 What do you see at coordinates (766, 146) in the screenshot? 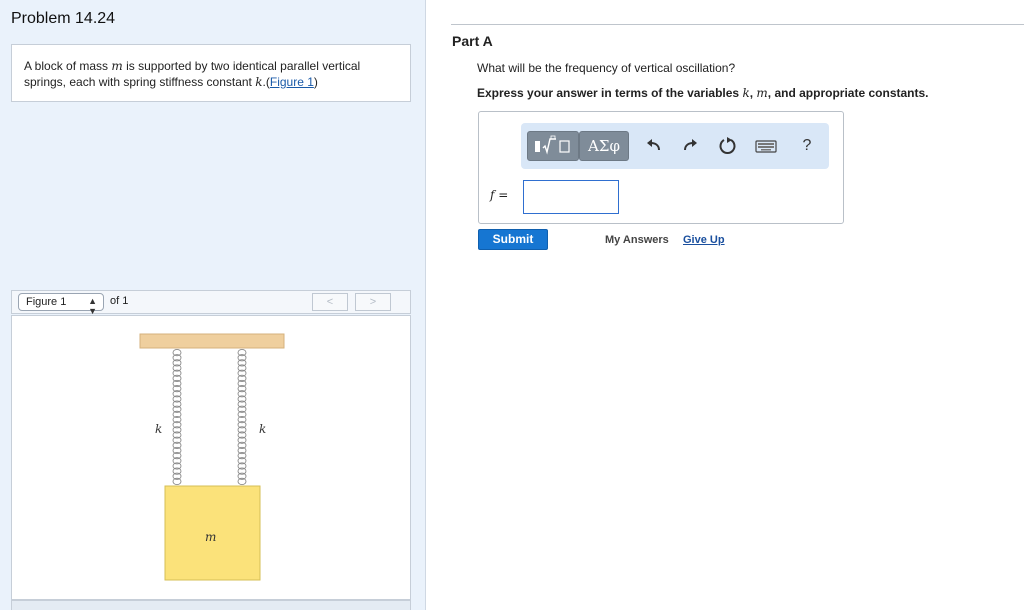
I see `keyboard-icon` at bounding box center [766, 146].